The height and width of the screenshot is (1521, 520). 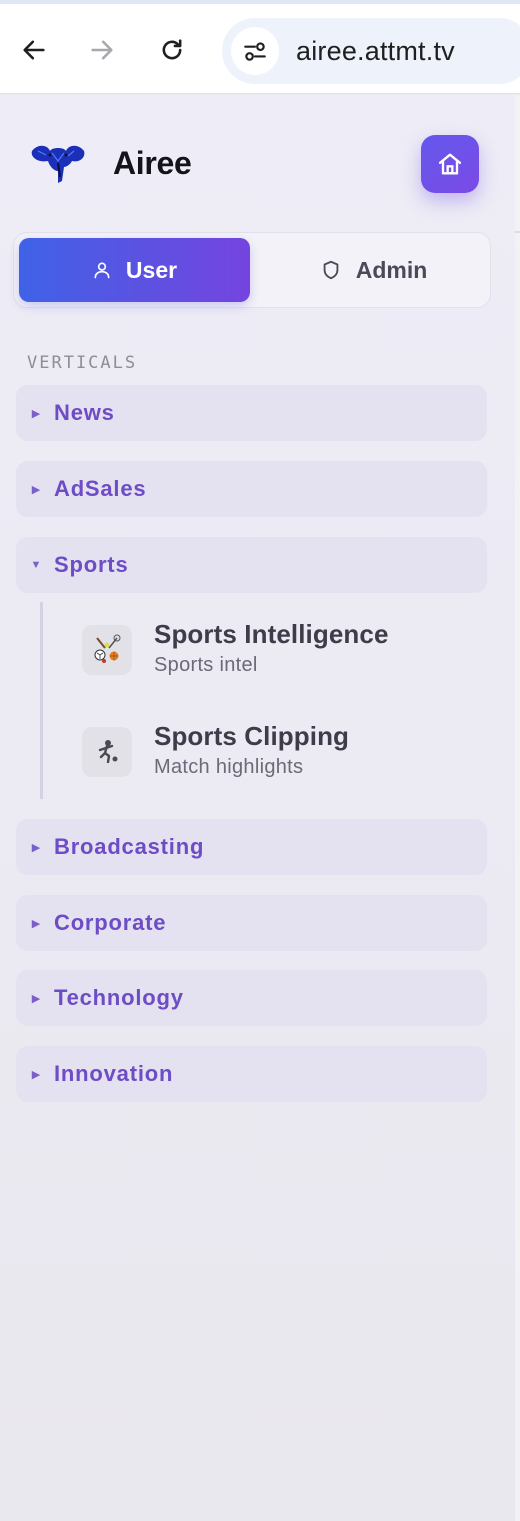 What do you see at coordinates (91, 564) in the screenshot?
I see `vertical-label: Sports` at bounding box center [91, 564].